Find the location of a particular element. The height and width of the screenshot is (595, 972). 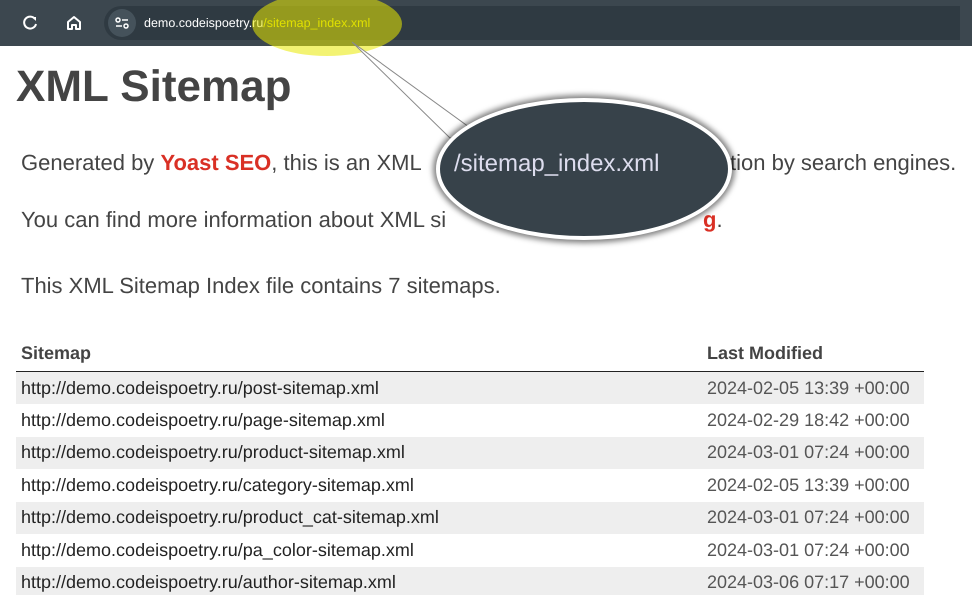

sitemap-link: http://demo.codeispoetry.ru/pa_color-sitemap.xml is located at coordinates (217, 550).